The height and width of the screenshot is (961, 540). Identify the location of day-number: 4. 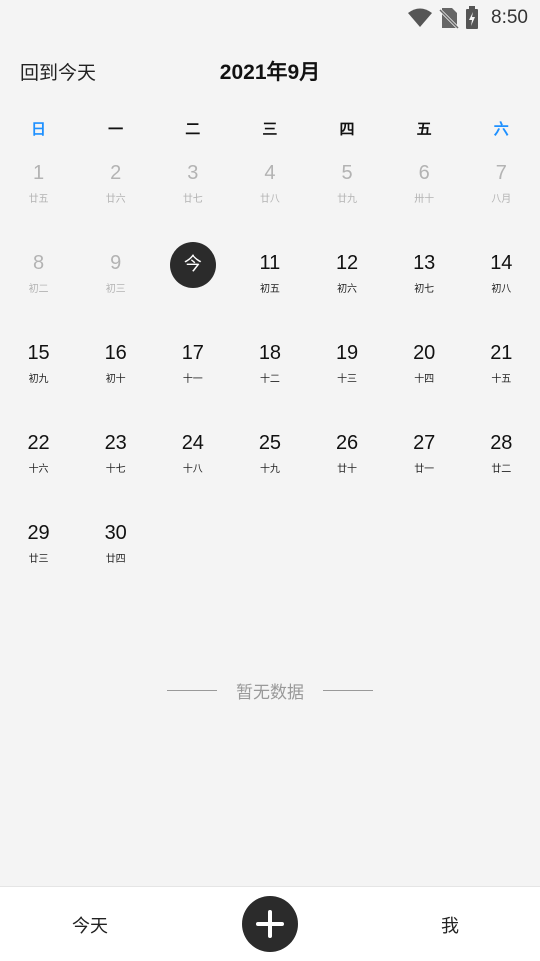
(270, 173).